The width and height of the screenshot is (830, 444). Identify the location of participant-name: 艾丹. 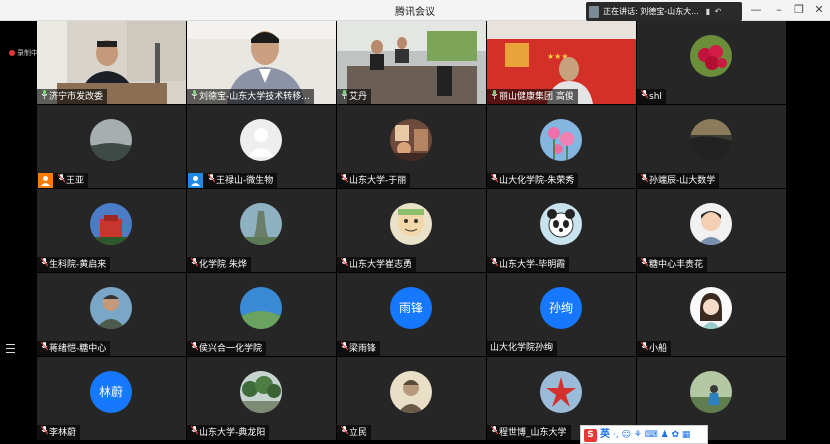
(358, 97).